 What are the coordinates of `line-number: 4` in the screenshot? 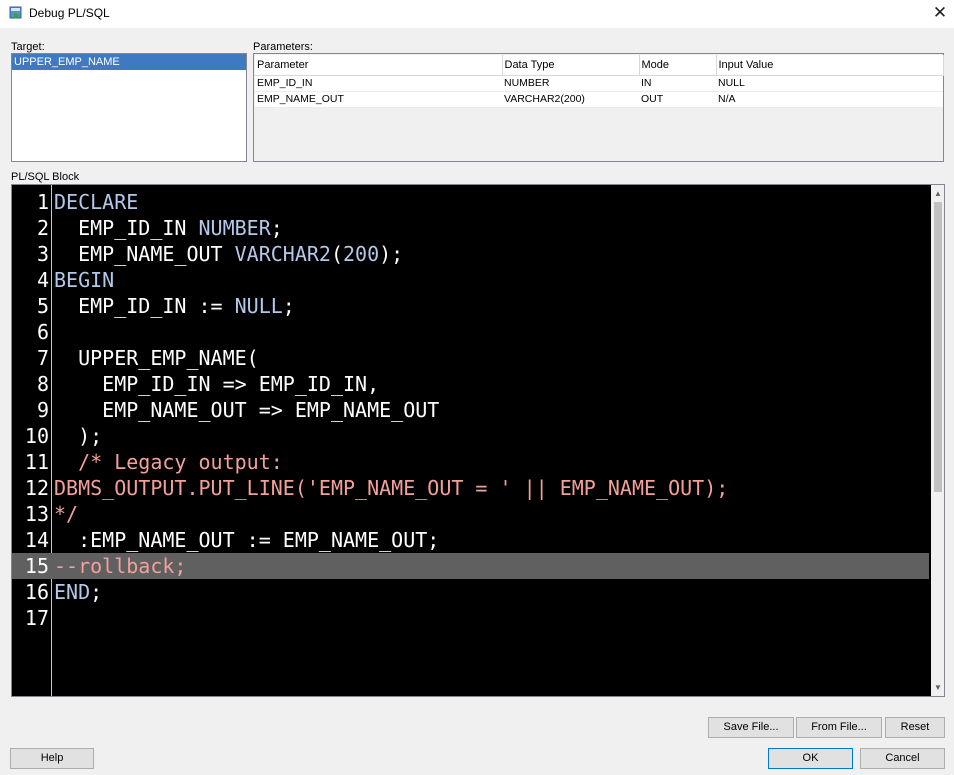 It's located at (42, 280).